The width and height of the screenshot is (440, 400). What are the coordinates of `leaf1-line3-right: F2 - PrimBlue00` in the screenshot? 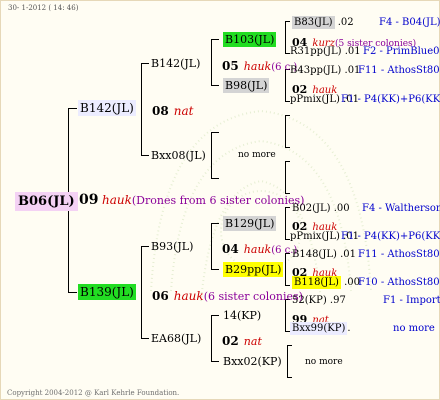 It's located at (401, 51).